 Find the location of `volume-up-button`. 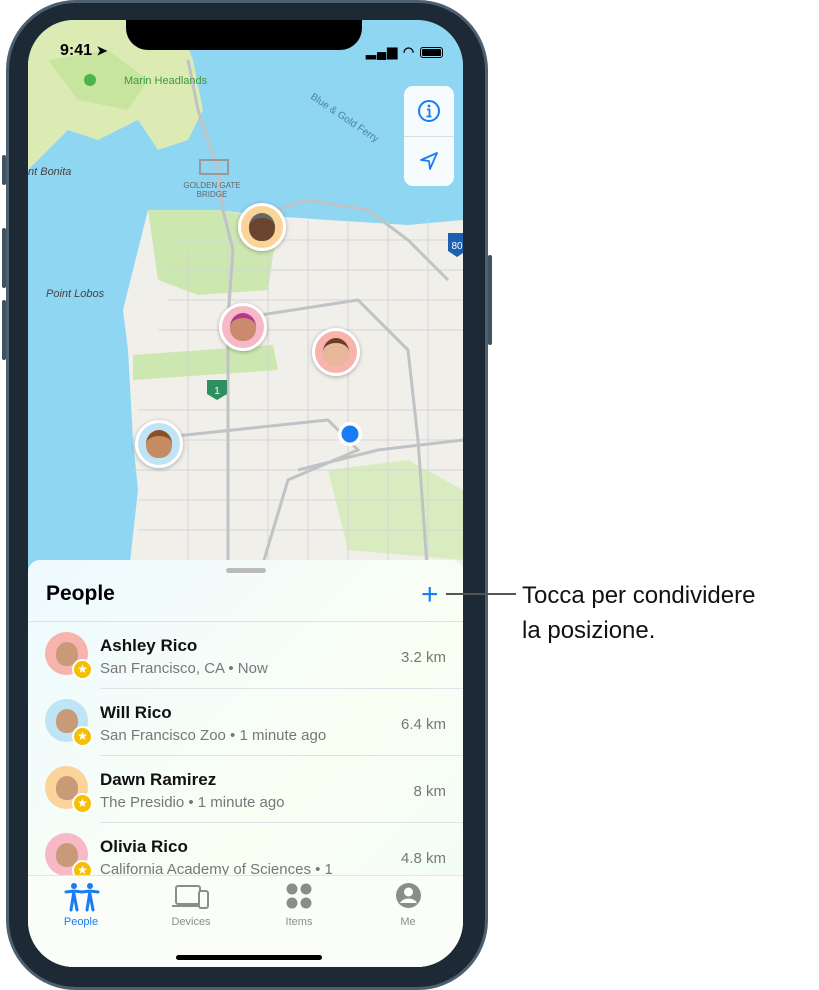

volume-up-button is located at coordinates (4, 258).